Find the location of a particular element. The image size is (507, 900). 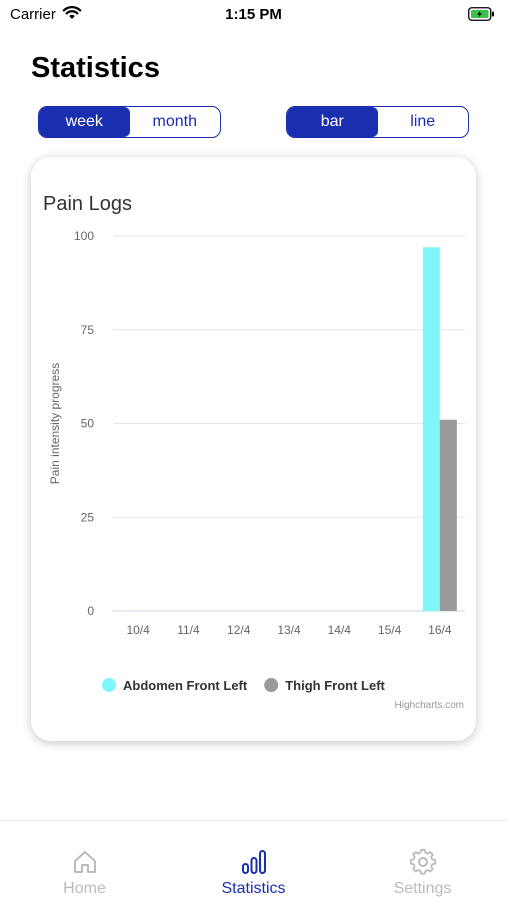

tab-home: Home is located at coordinates (84, 860).